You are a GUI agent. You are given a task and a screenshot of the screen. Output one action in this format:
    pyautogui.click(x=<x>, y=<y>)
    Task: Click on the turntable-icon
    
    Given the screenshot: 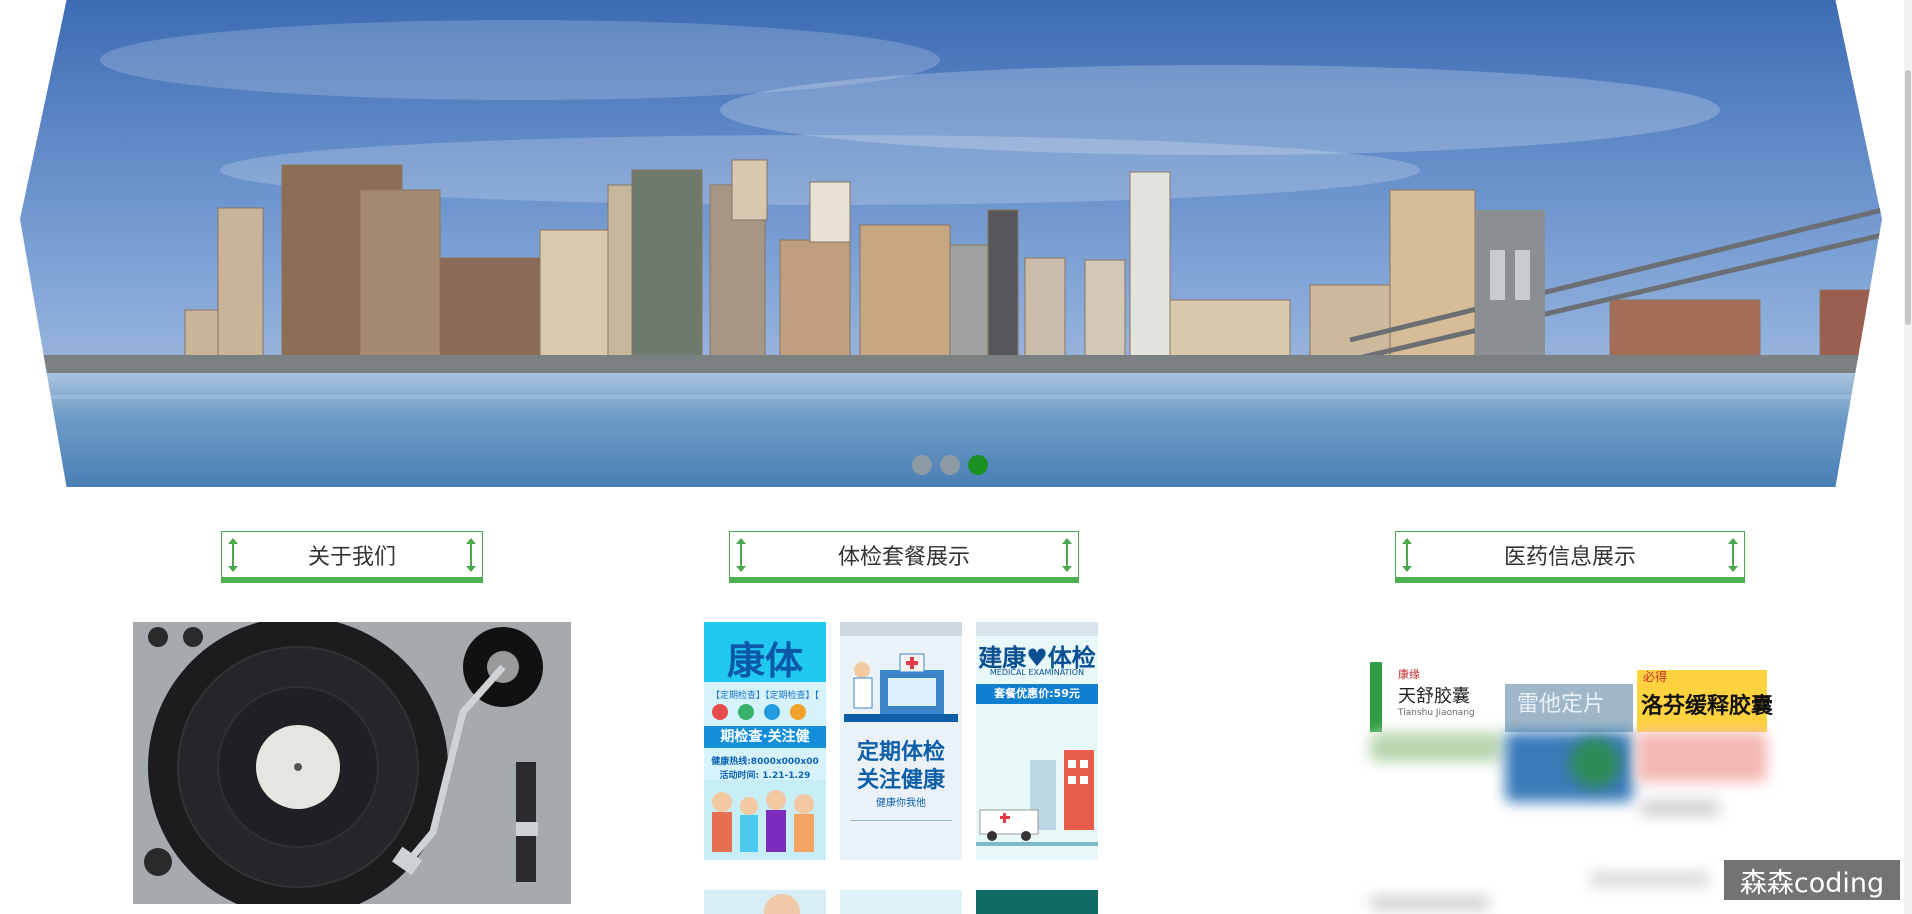 What is the action you would take?
    pyautogui.click(x=352, y=765)
    